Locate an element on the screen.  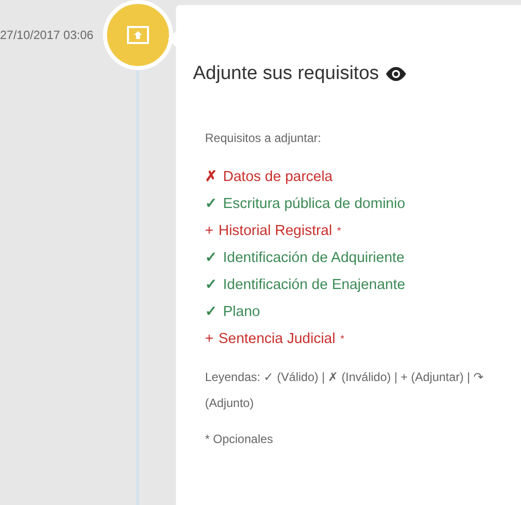
requirement-label: Sentencia Judicial is located at coordinates (277, 340).